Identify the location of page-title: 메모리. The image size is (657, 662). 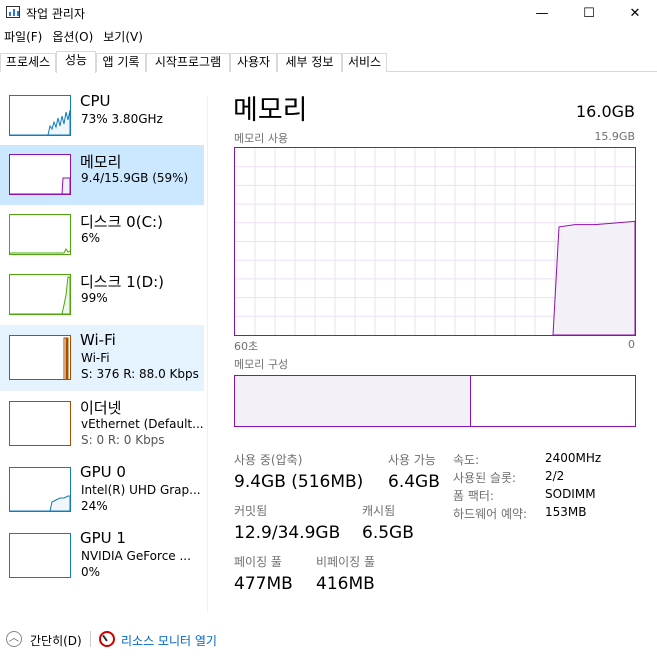
(270, 110).